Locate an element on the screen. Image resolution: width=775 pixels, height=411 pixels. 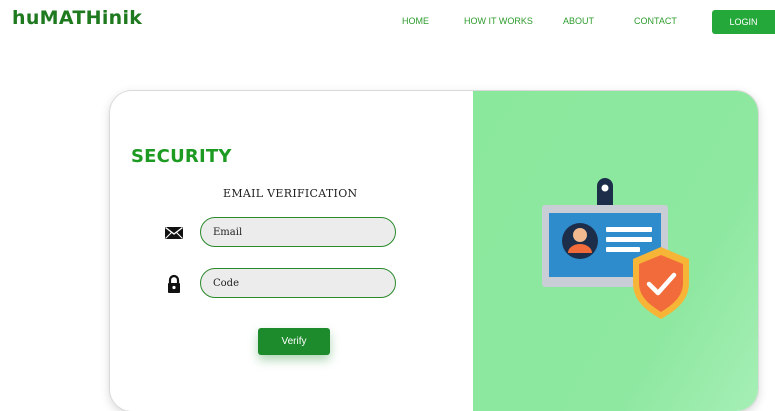
form-subtitle: EMAIL VERIFICATION is located at coordinates (290, 193).